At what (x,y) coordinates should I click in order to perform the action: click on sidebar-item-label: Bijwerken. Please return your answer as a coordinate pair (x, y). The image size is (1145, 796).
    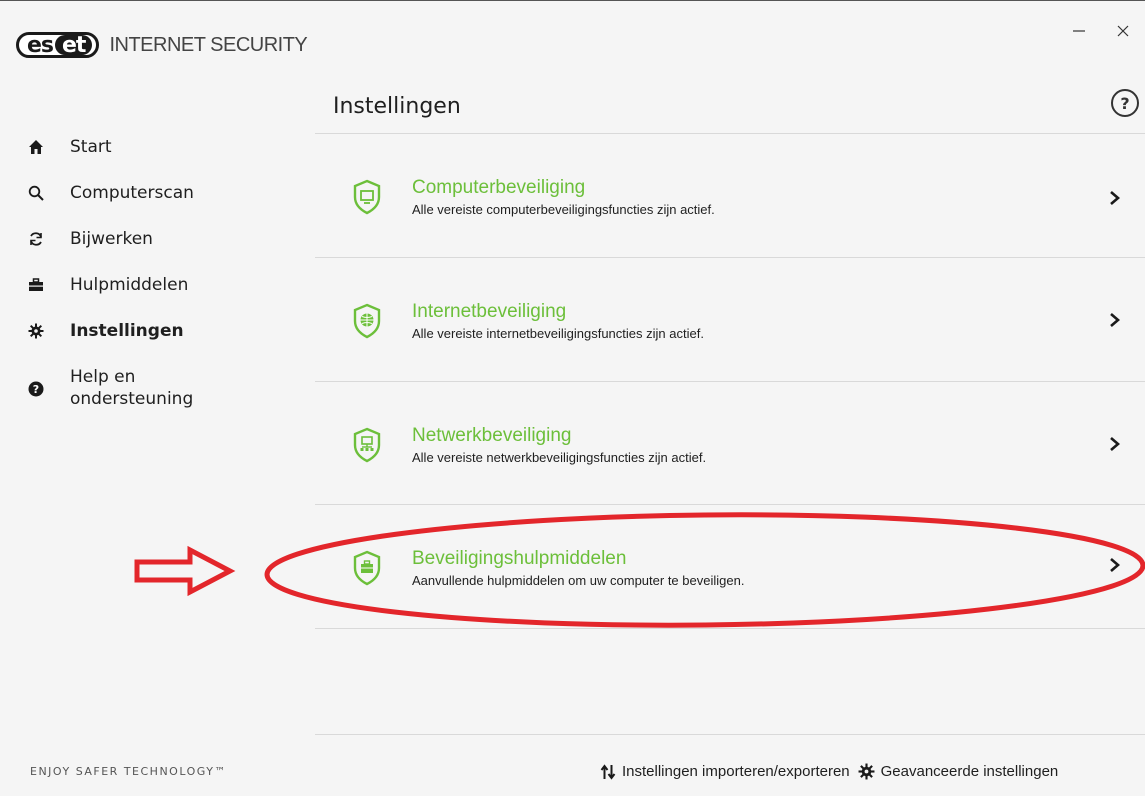
    Looking at the image, I should click on (111, 239).